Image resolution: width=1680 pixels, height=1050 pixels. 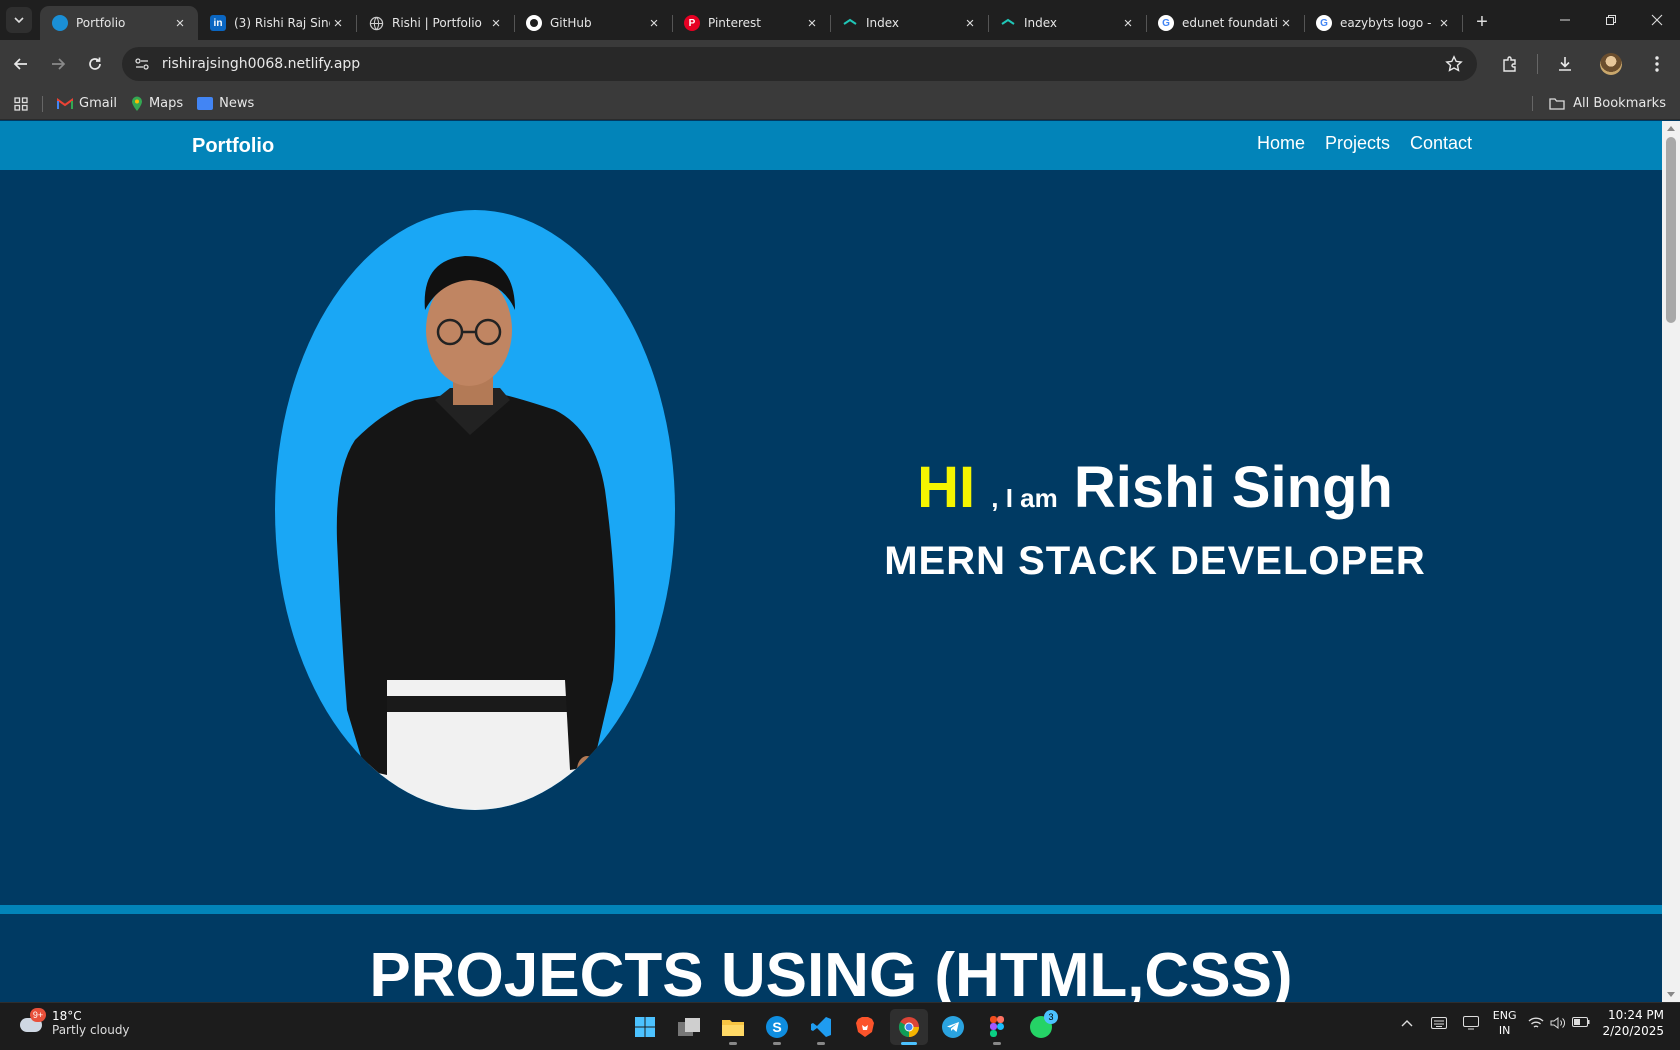 I want to click on tab-portfolio: Portfolio ×, so click(x=119, y=23).